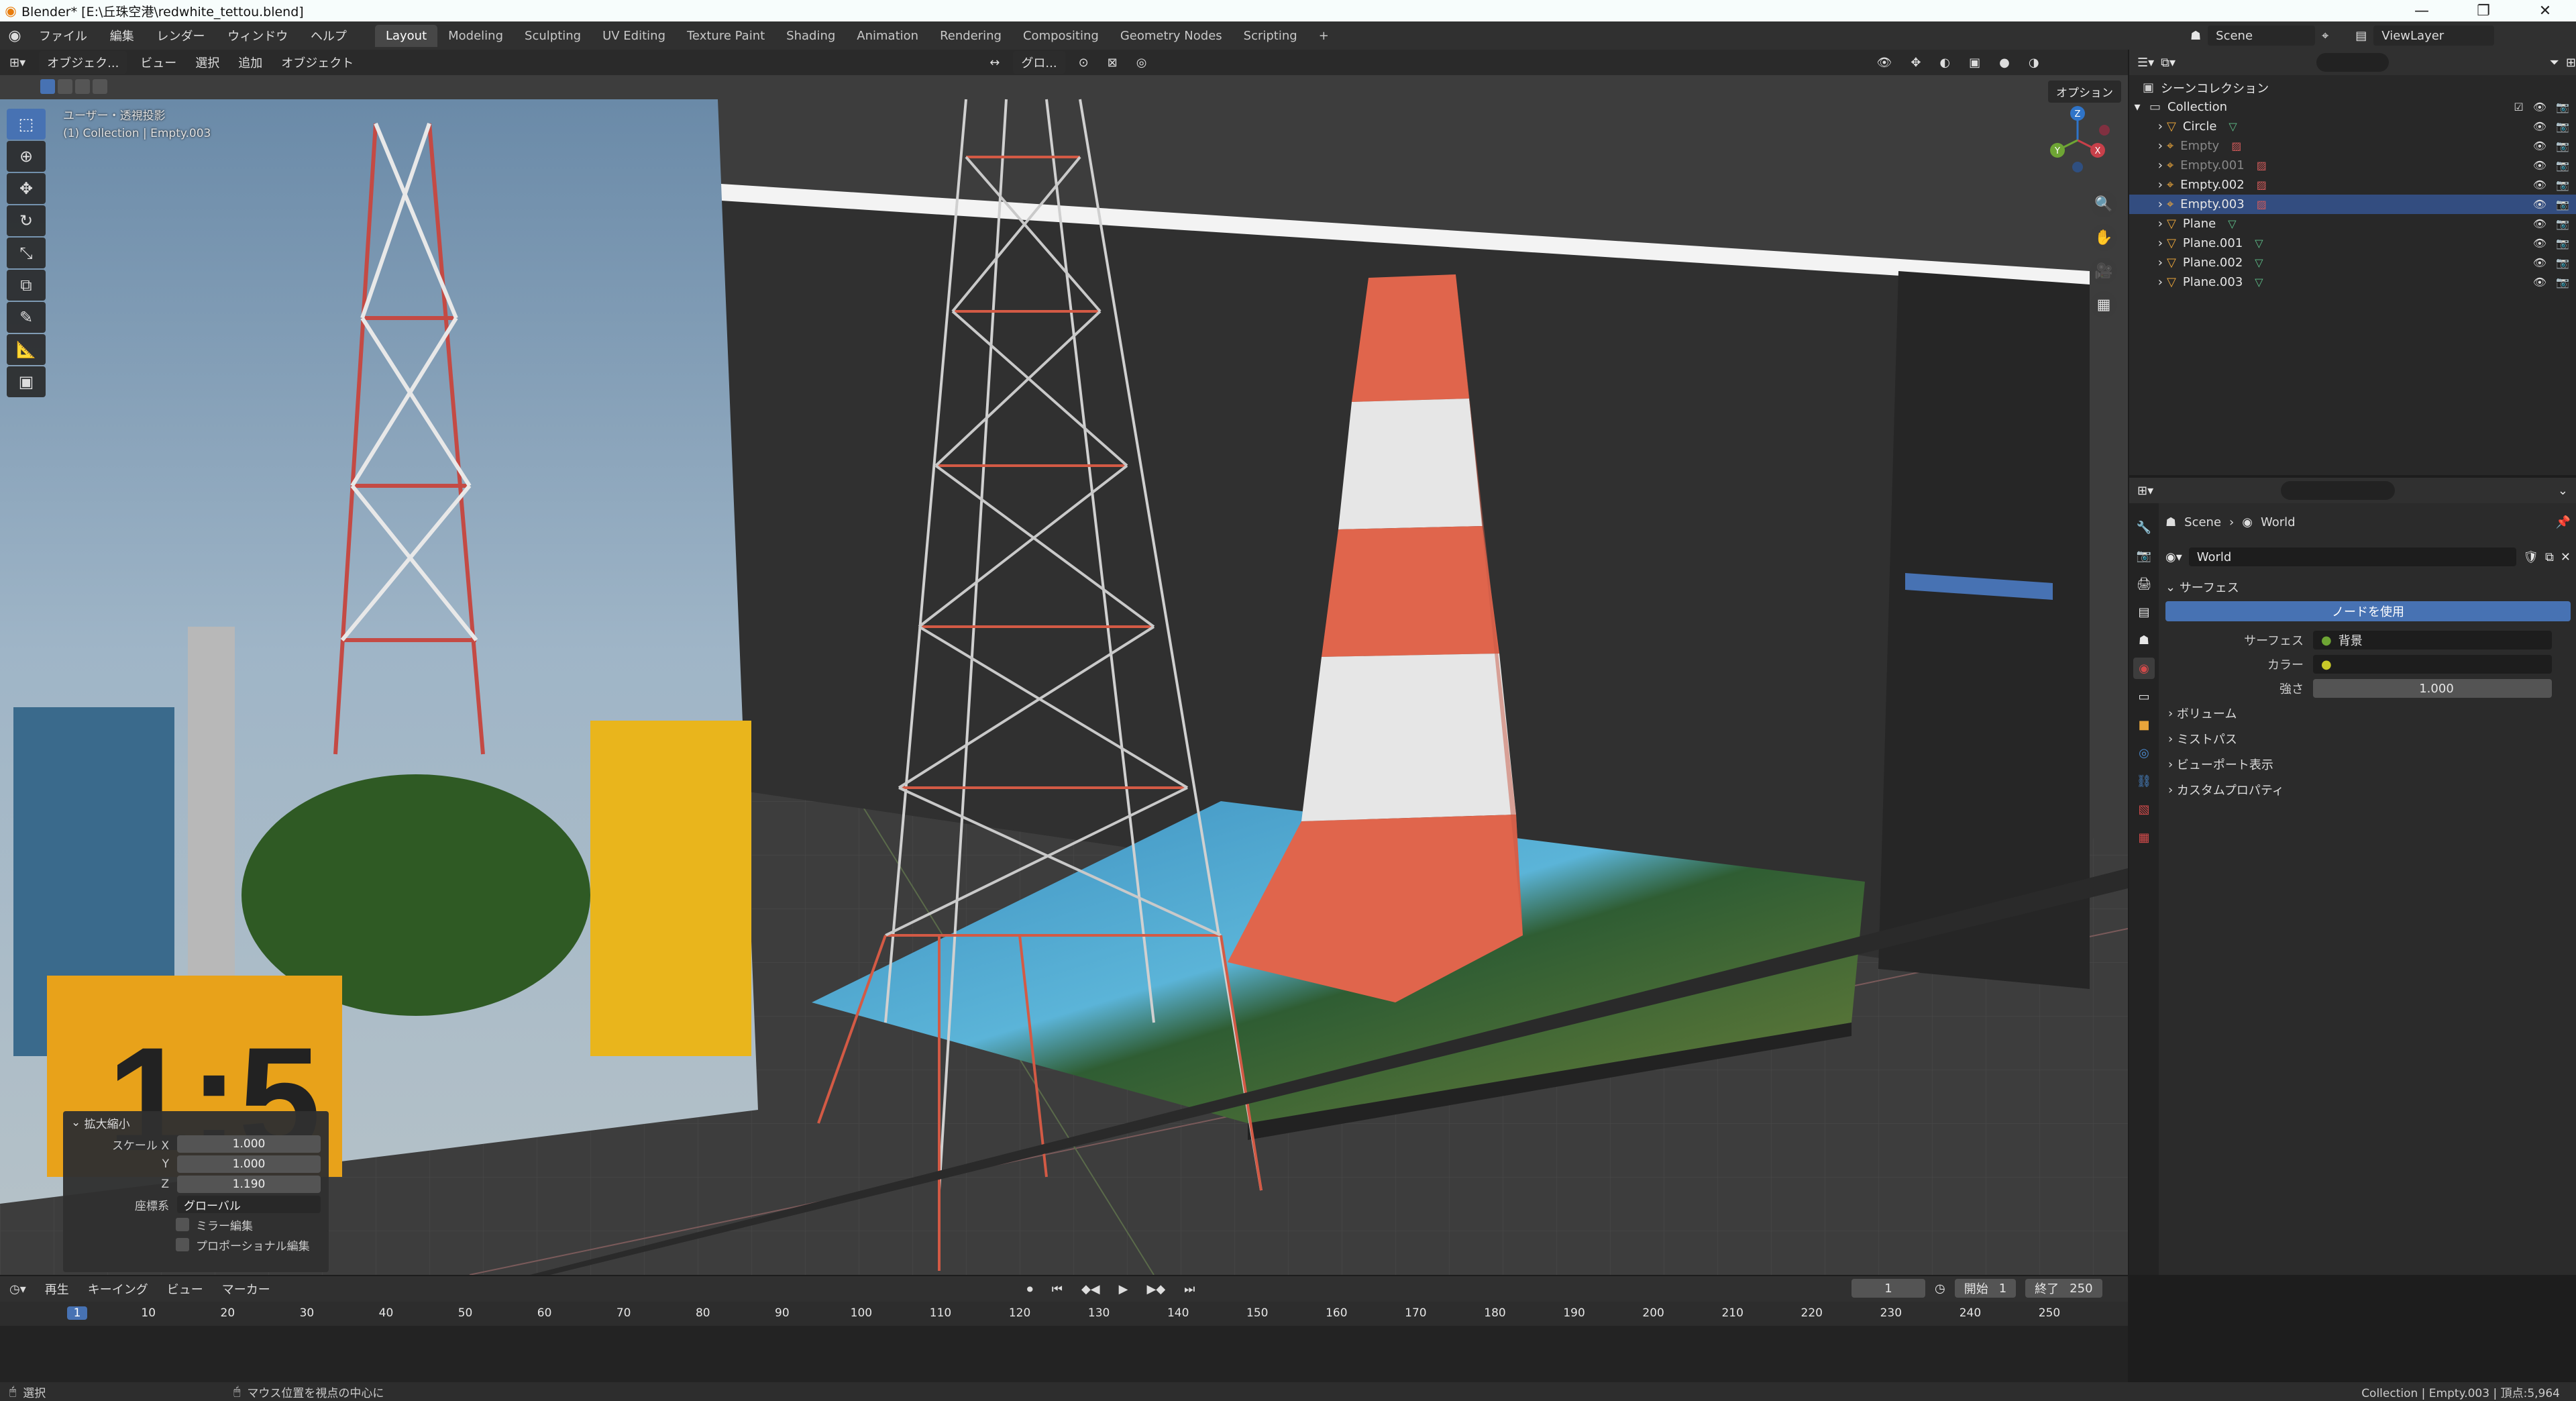  I want to click on camera-icon: 🎥, so click(2103, 271).